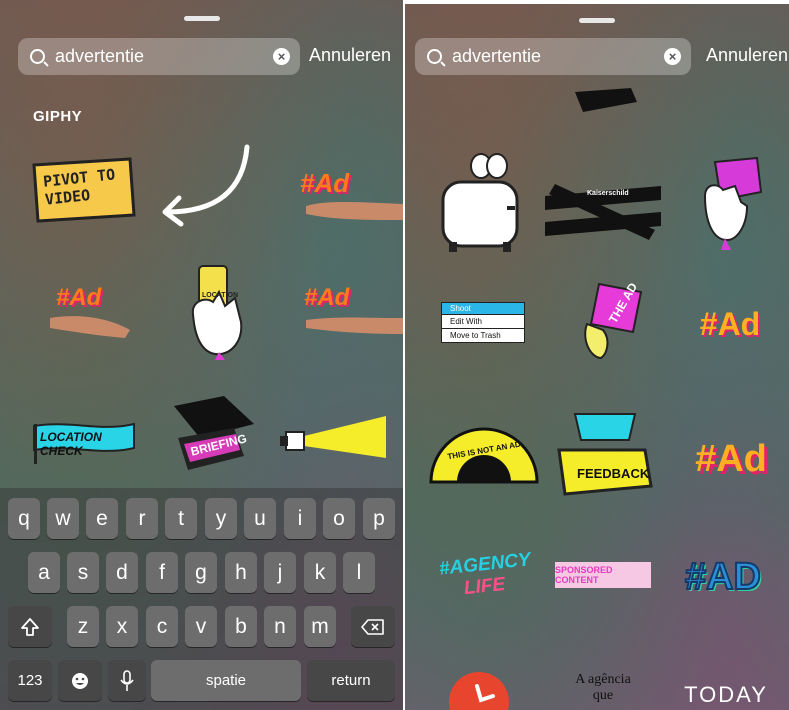 Image resolution: width=789 pixels, height=710 pixels. I want to click on shift-icon, so click(30, 626).